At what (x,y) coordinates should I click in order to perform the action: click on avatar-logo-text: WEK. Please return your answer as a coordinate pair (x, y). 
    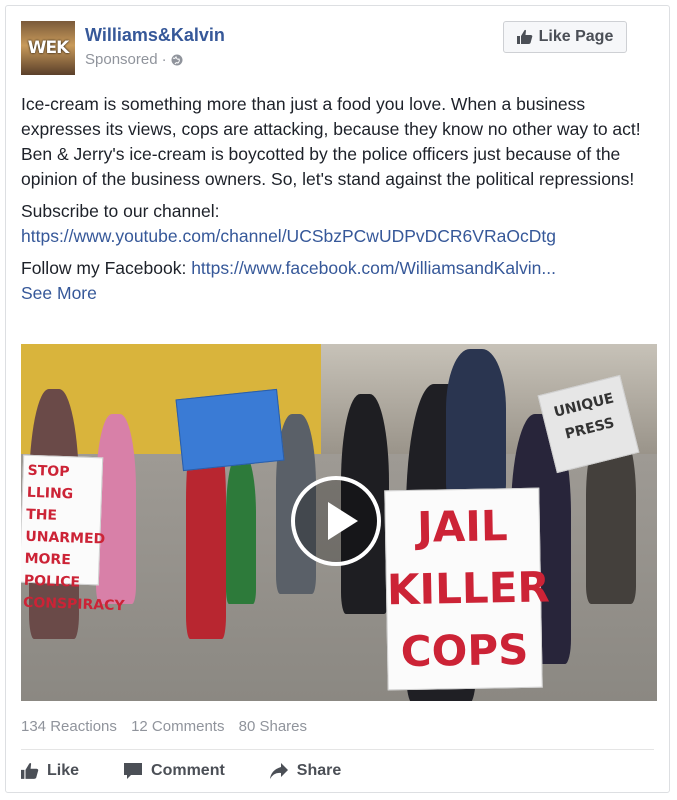
    Looking at the image, I should click on (48, 48).